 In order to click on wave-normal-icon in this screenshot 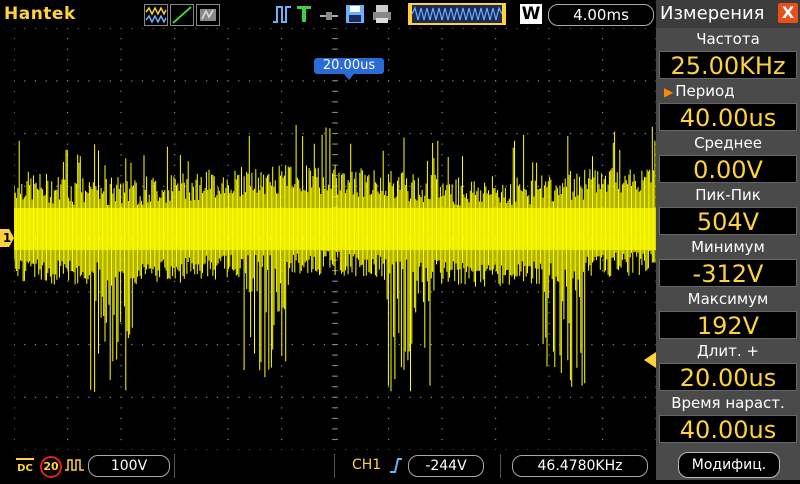, I will do `click(182, 15)`.